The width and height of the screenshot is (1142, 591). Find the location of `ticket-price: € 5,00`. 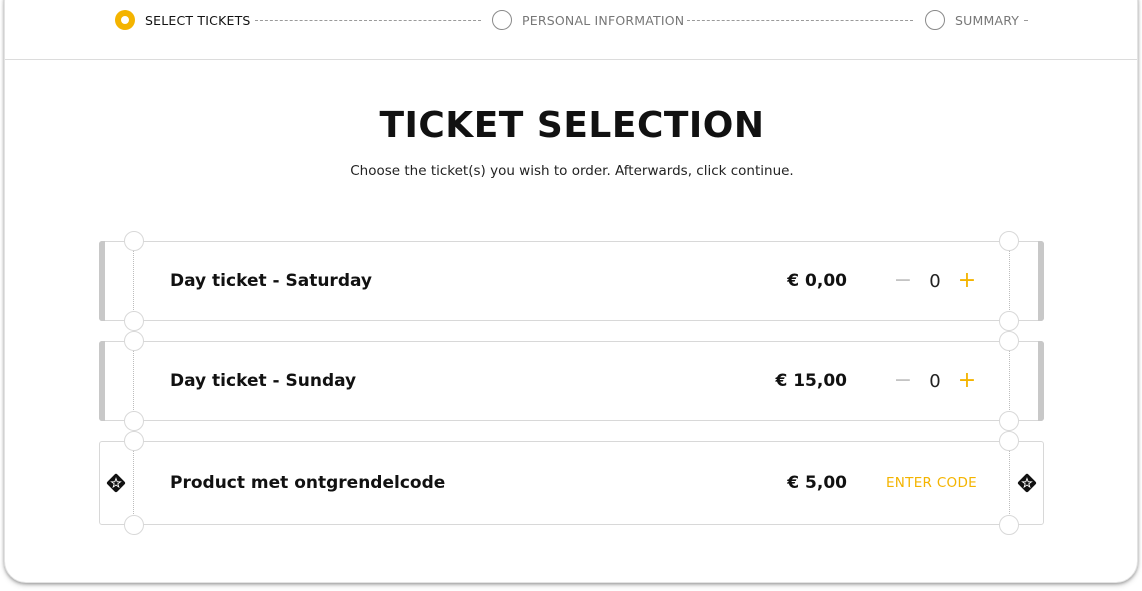

ticket-price: € 5,00 is located at coordinates (817, 483).